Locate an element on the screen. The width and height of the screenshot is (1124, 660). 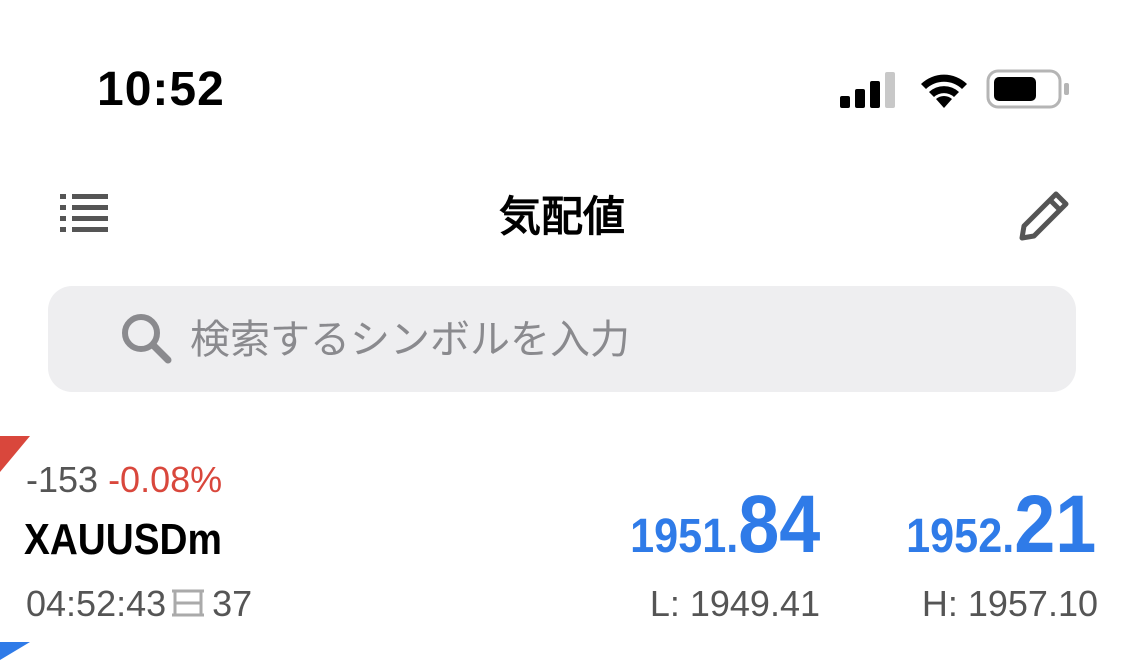
bid-price: 1951.84 is located at coordinates (725, 536).